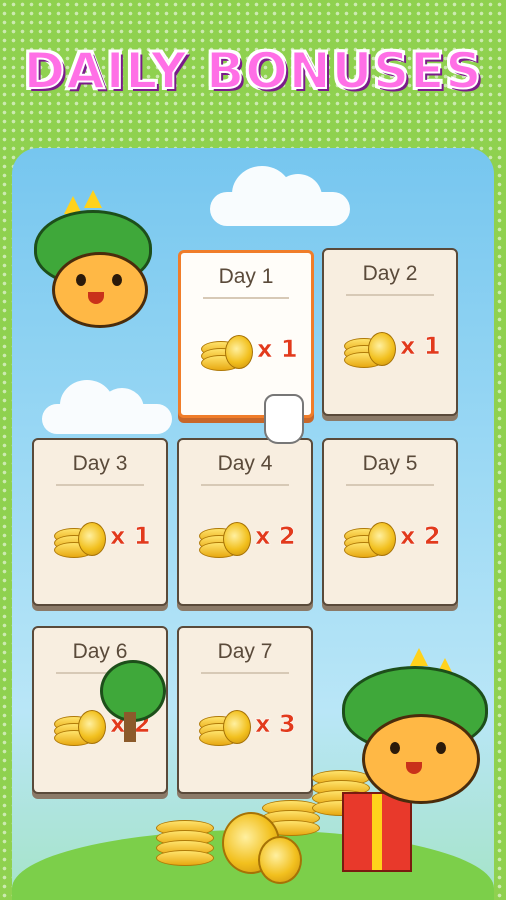 This screenshot has height=900, width=506. What do you see at coordinates (284, 419) in the screenshot?
I see `pointing-hand-icon` at bounding box center [284, 419].